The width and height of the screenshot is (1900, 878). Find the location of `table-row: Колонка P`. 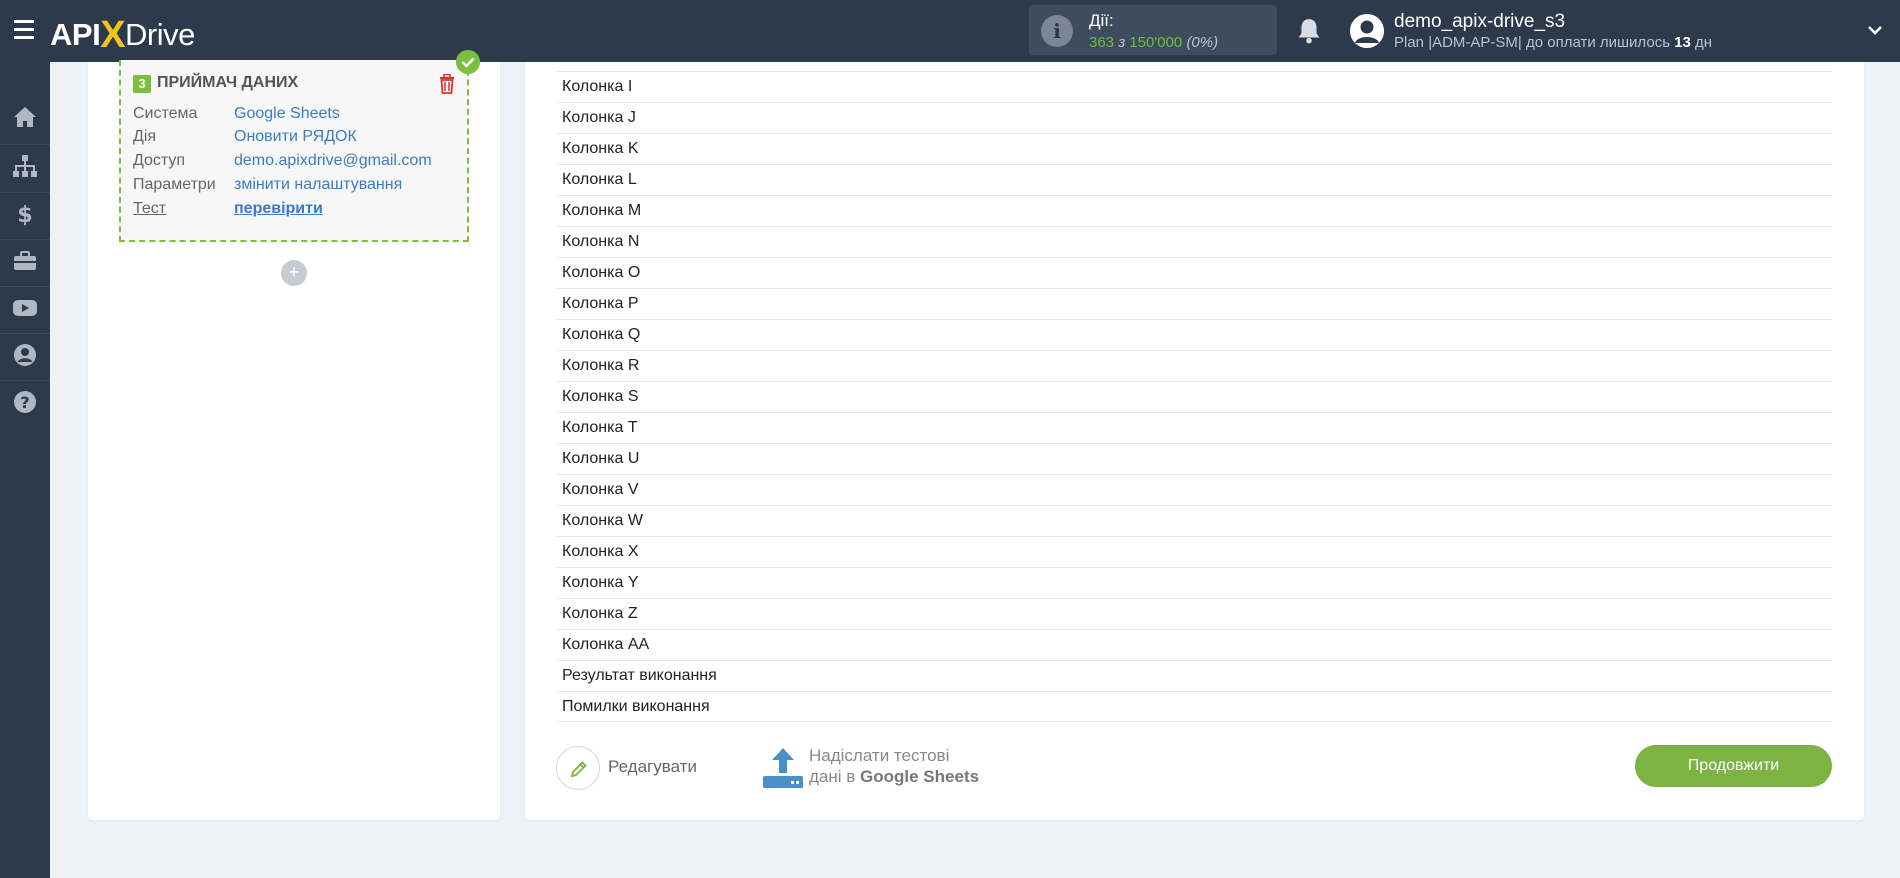

table-row: Колонка P is located at coordinates (1194, 303).